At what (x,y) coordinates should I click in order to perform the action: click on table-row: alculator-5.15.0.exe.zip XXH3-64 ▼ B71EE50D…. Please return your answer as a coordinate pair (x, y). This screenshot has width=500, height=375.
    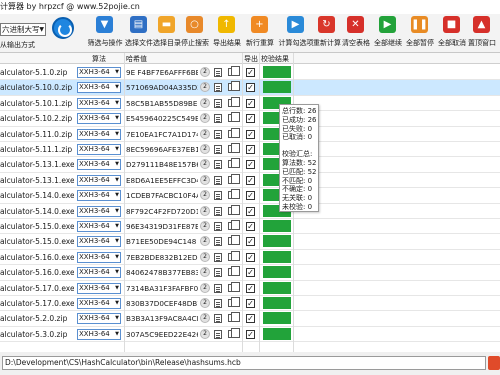
    Looking at the image, I should click on (250, 242).